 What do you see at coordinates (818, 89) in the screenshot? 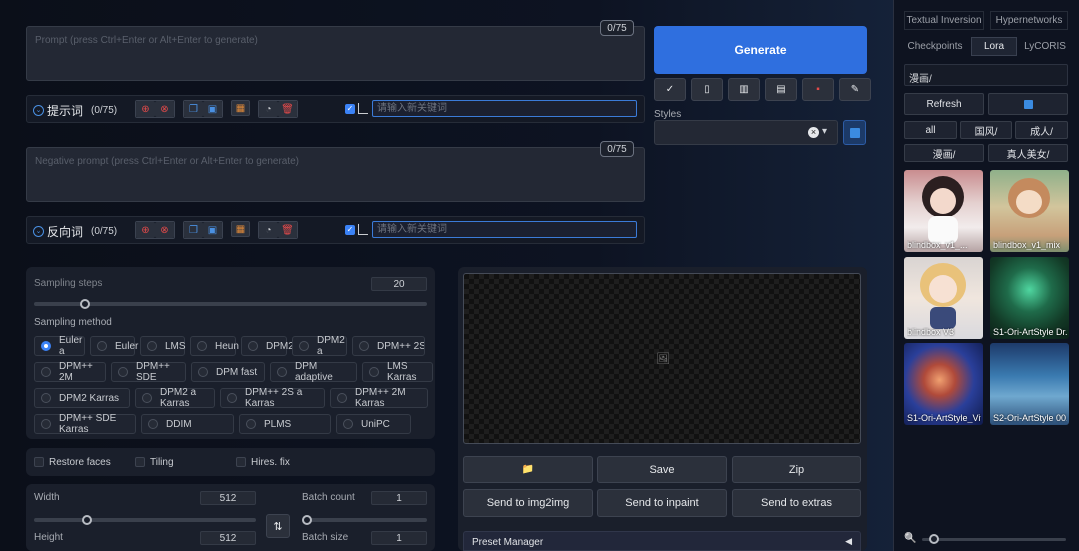
I see `save-style-icon: ▪` at bounding box center [818, 89].